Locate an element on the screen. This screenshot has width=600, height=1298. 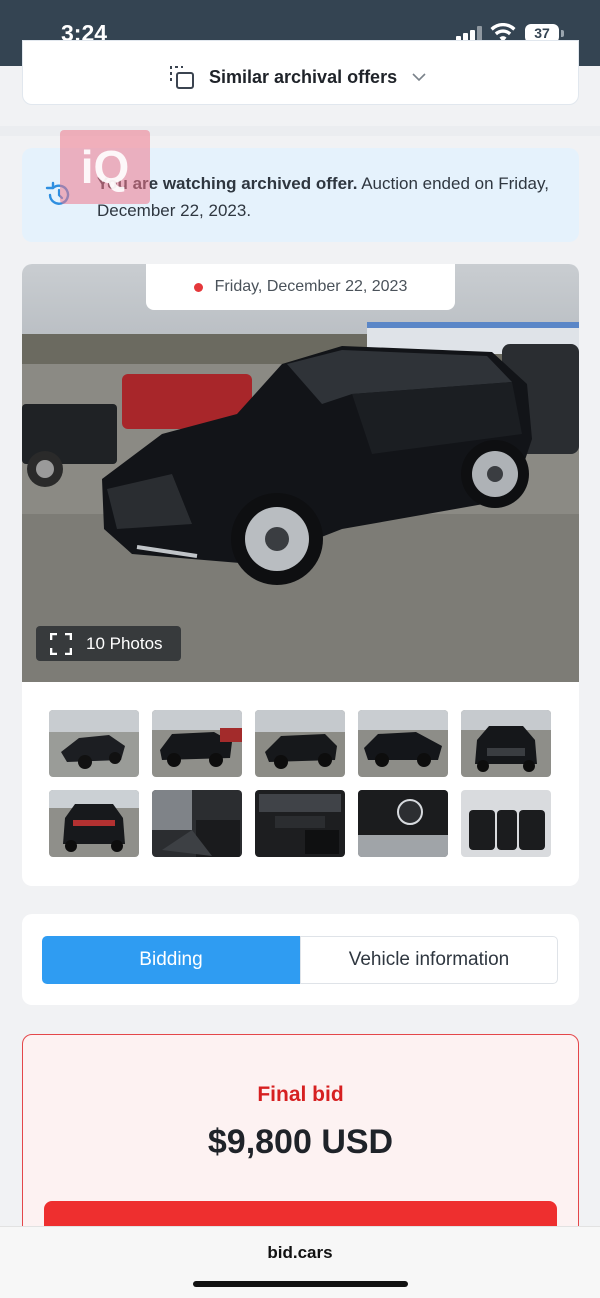
battery-tip is located at coordinates (562, 33).